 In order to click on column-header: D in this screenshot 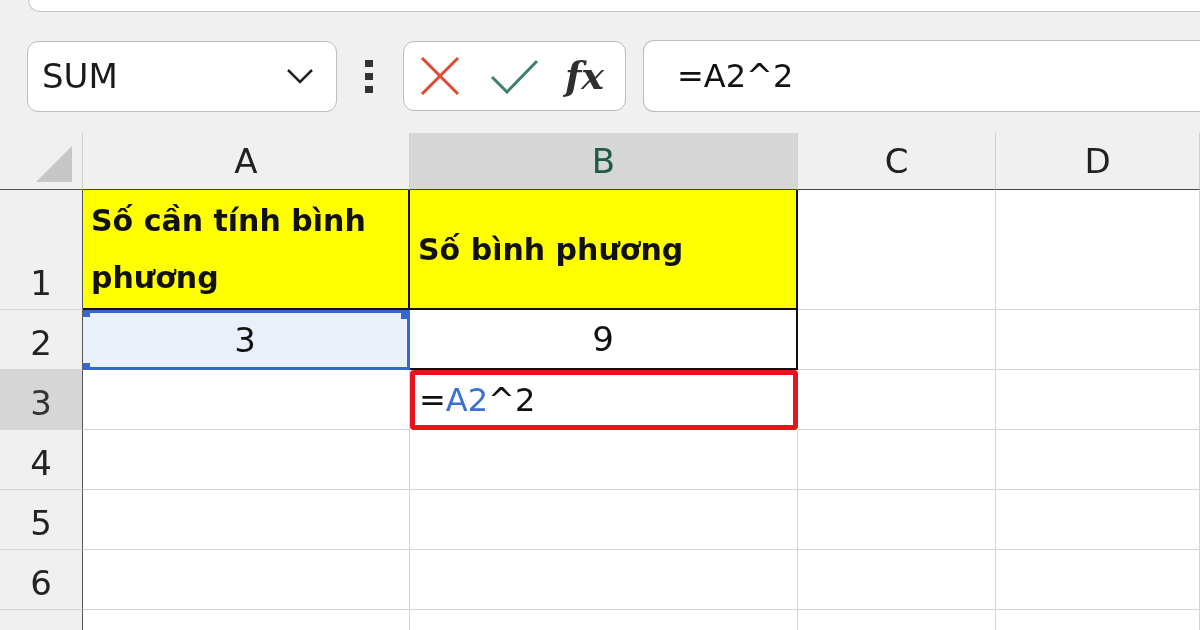, I will do `click(1098, 161)`.